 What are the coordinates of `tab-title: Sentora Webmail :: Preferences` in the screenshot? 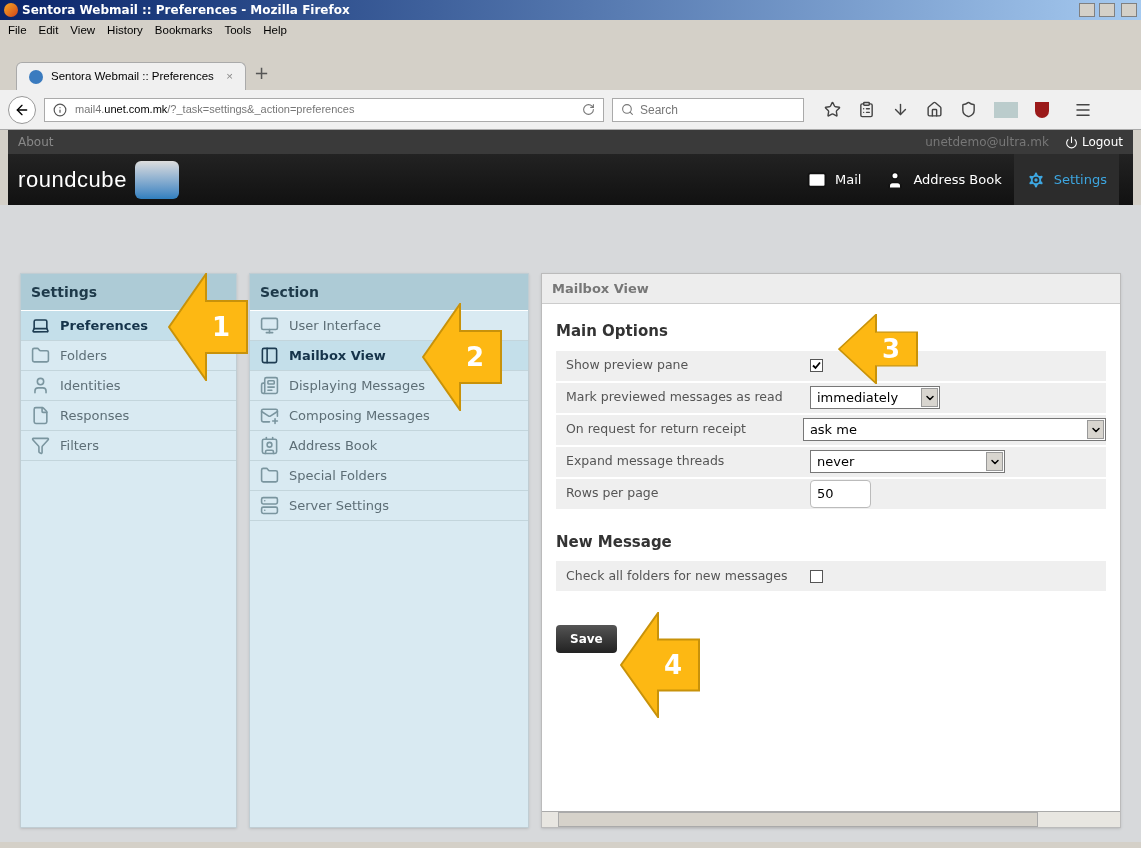 It's located at (133, 76).